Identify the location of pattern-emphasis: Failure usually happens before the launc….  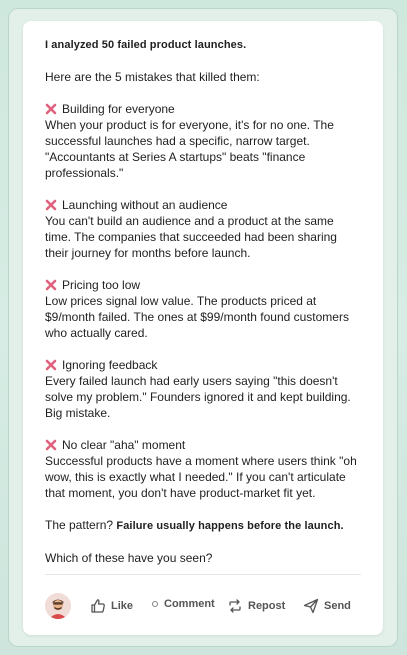
(230, 526).